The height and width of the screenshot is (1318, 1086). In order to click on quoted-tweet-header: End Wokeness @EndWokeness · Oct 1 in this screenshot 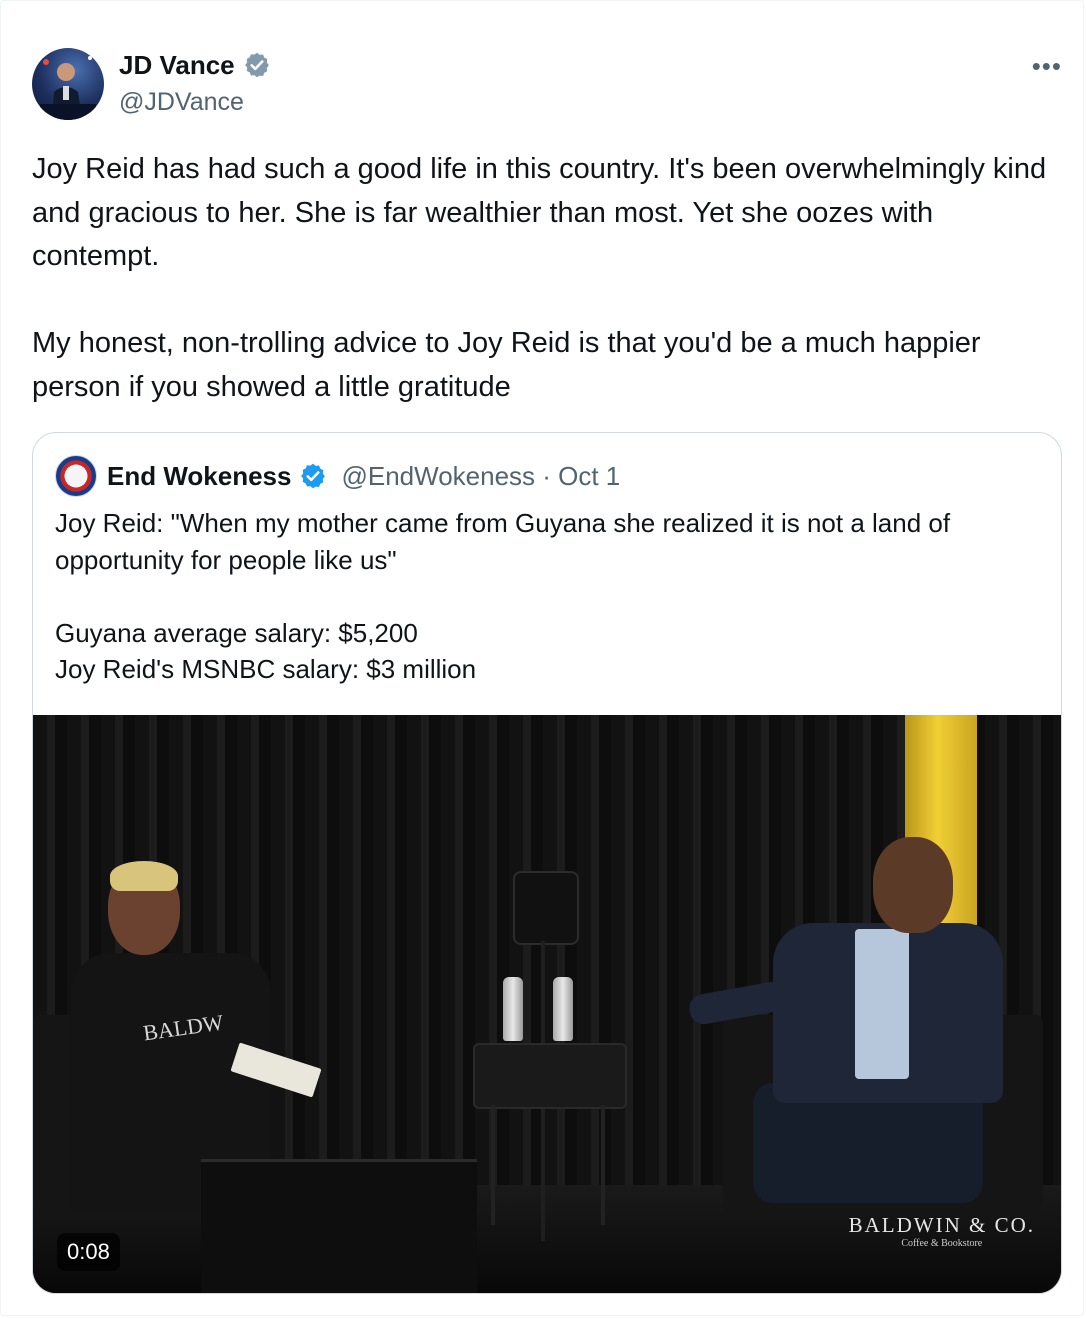, I will do `click(337, 476)`.